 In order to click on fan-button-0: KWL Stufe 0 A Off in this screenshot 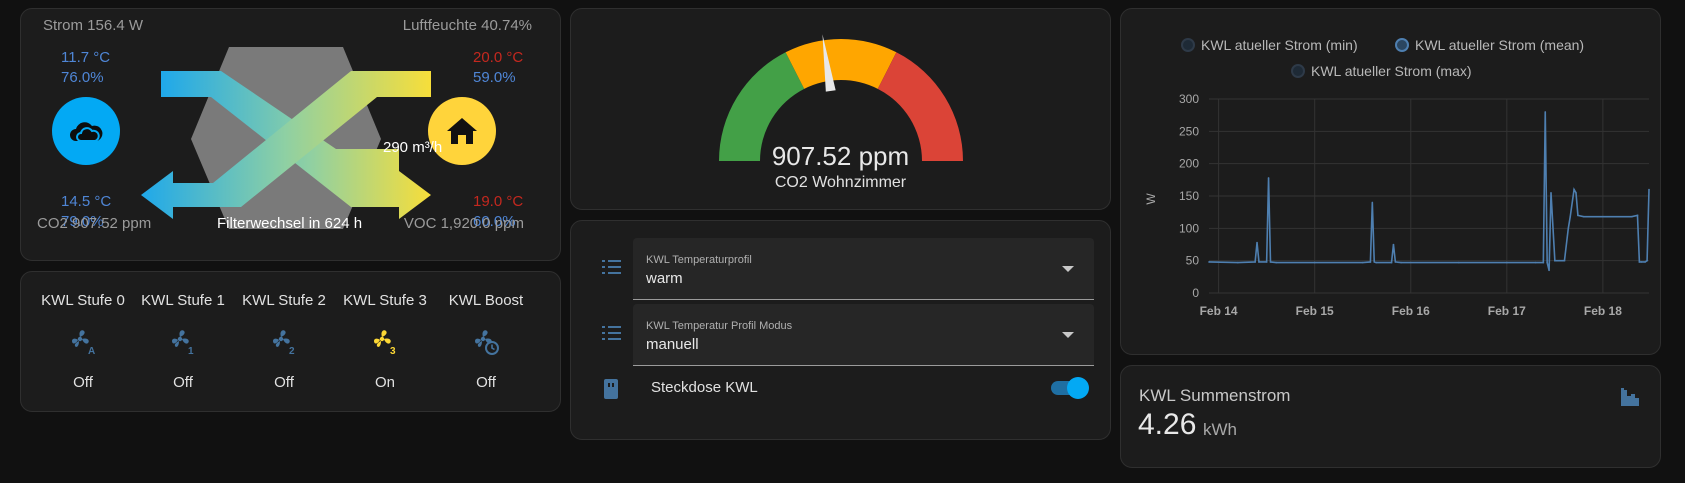, I will do `click(83, 342)`.